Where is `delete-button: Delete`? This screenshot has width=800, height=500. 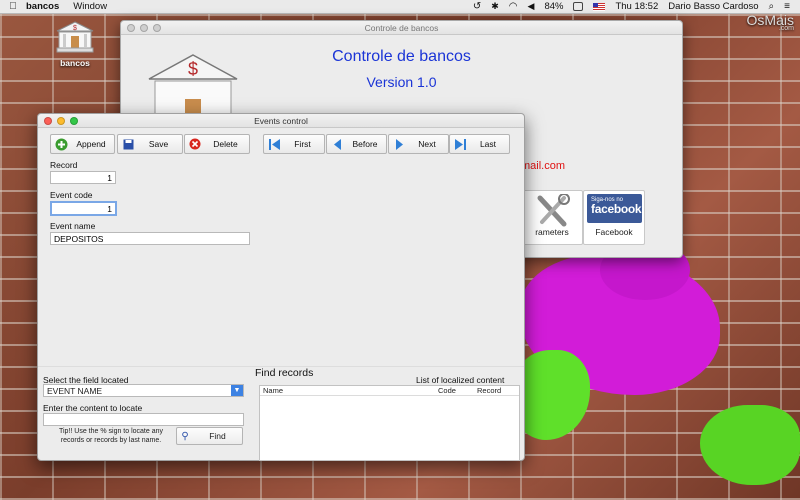 delete-button: Delete is located at coordinates (217, 144).